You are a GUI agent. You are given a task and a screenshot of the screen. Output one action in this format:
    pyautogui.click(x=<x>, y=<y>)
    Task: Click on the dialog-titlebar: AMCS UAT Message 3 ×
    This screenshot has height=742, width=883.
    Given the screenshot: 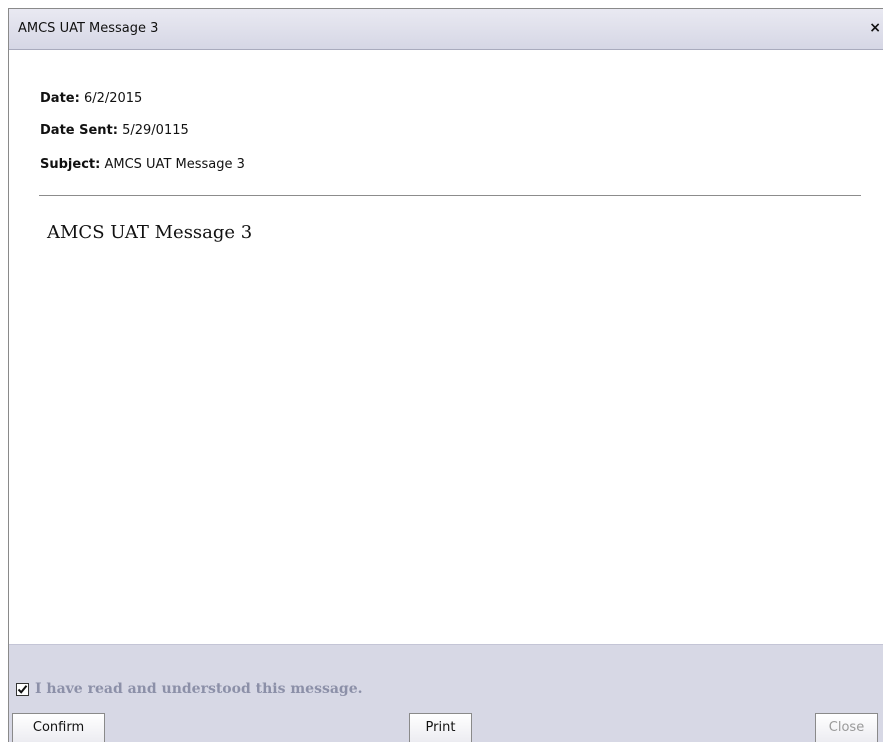 What is the action you would take?
    pyautogui.click(x=446, y=29)
    